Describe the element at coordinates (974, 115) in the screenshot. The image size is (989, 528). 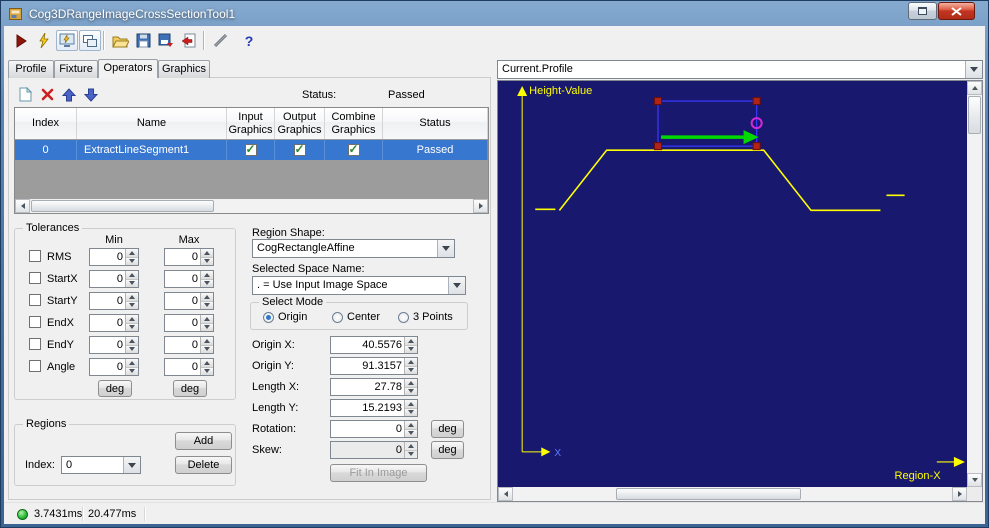
I see `vscroll-thumb` at that location.